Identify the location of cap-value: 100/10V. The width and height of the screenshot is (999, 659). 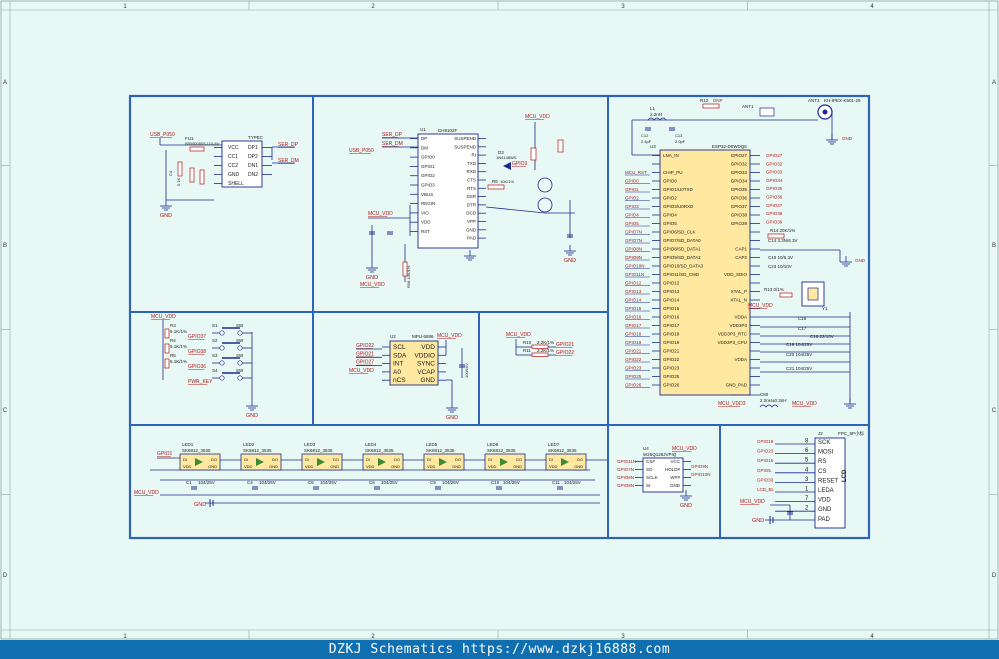
(466, 370).